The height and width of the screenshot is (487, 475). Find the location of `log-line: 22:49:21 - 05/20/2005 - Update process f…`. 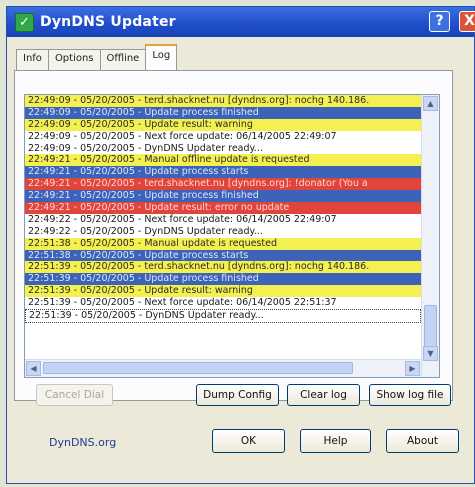

log-line: 22:49:21 - 05/20/2005 - Update process f… is located at coordinates (223, 196).